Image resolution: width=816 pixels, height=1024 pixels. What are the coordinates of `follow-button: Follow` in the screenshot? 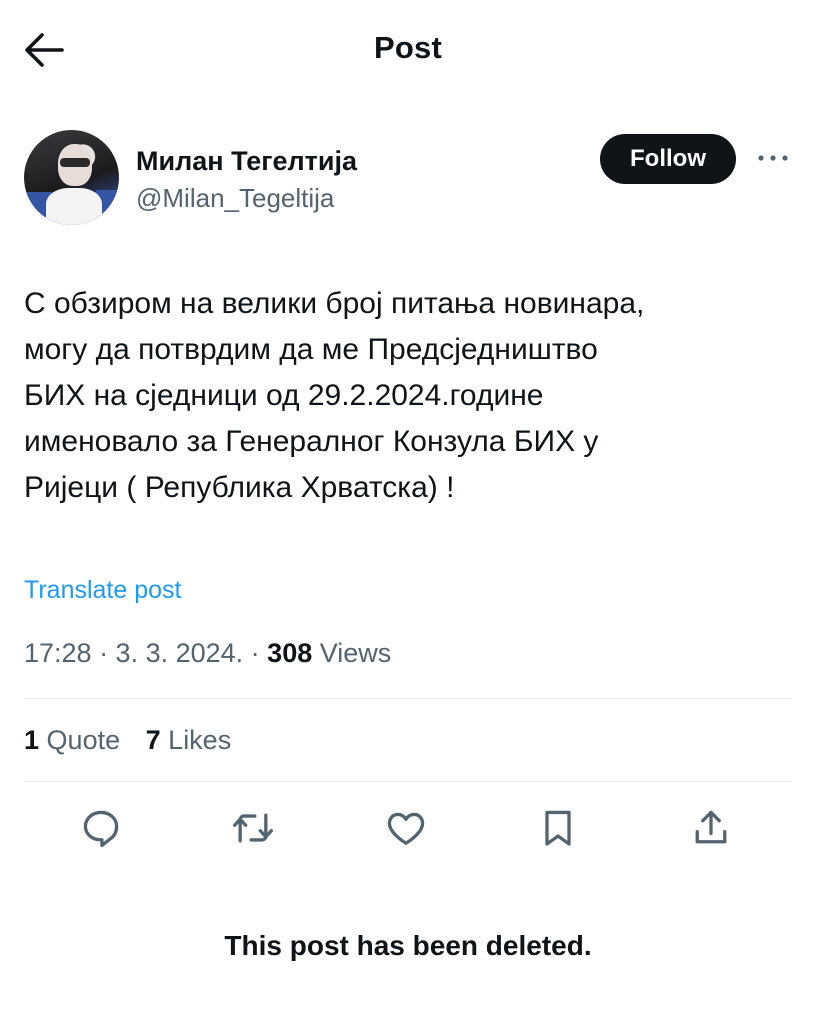 It's located at (668, 159).